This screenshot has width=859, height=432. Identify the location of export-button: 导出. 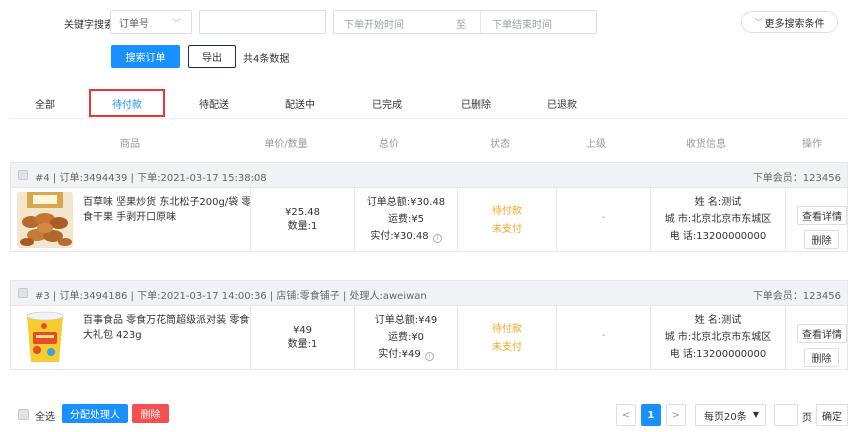
(212, 56).